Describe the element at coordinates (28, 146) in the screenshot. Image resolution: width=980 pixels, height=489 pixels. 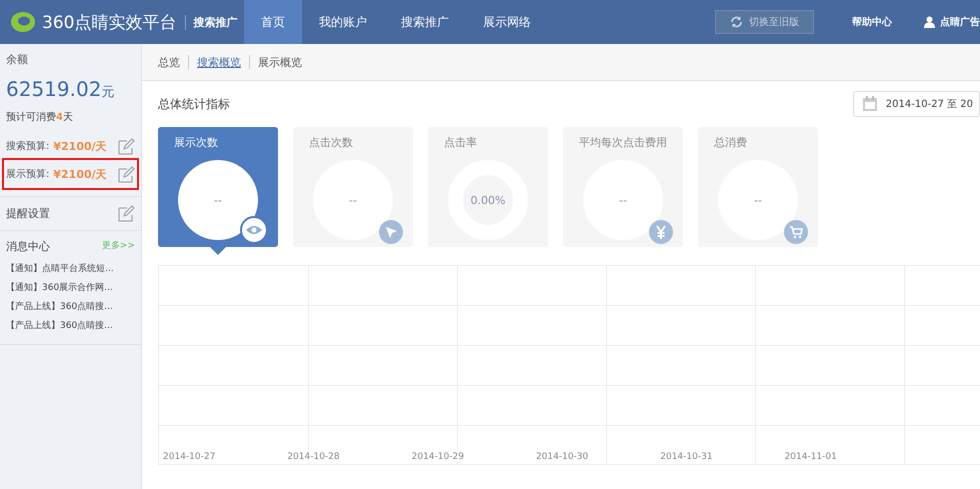
I see `budget-label: 搜索预算:` at that location.